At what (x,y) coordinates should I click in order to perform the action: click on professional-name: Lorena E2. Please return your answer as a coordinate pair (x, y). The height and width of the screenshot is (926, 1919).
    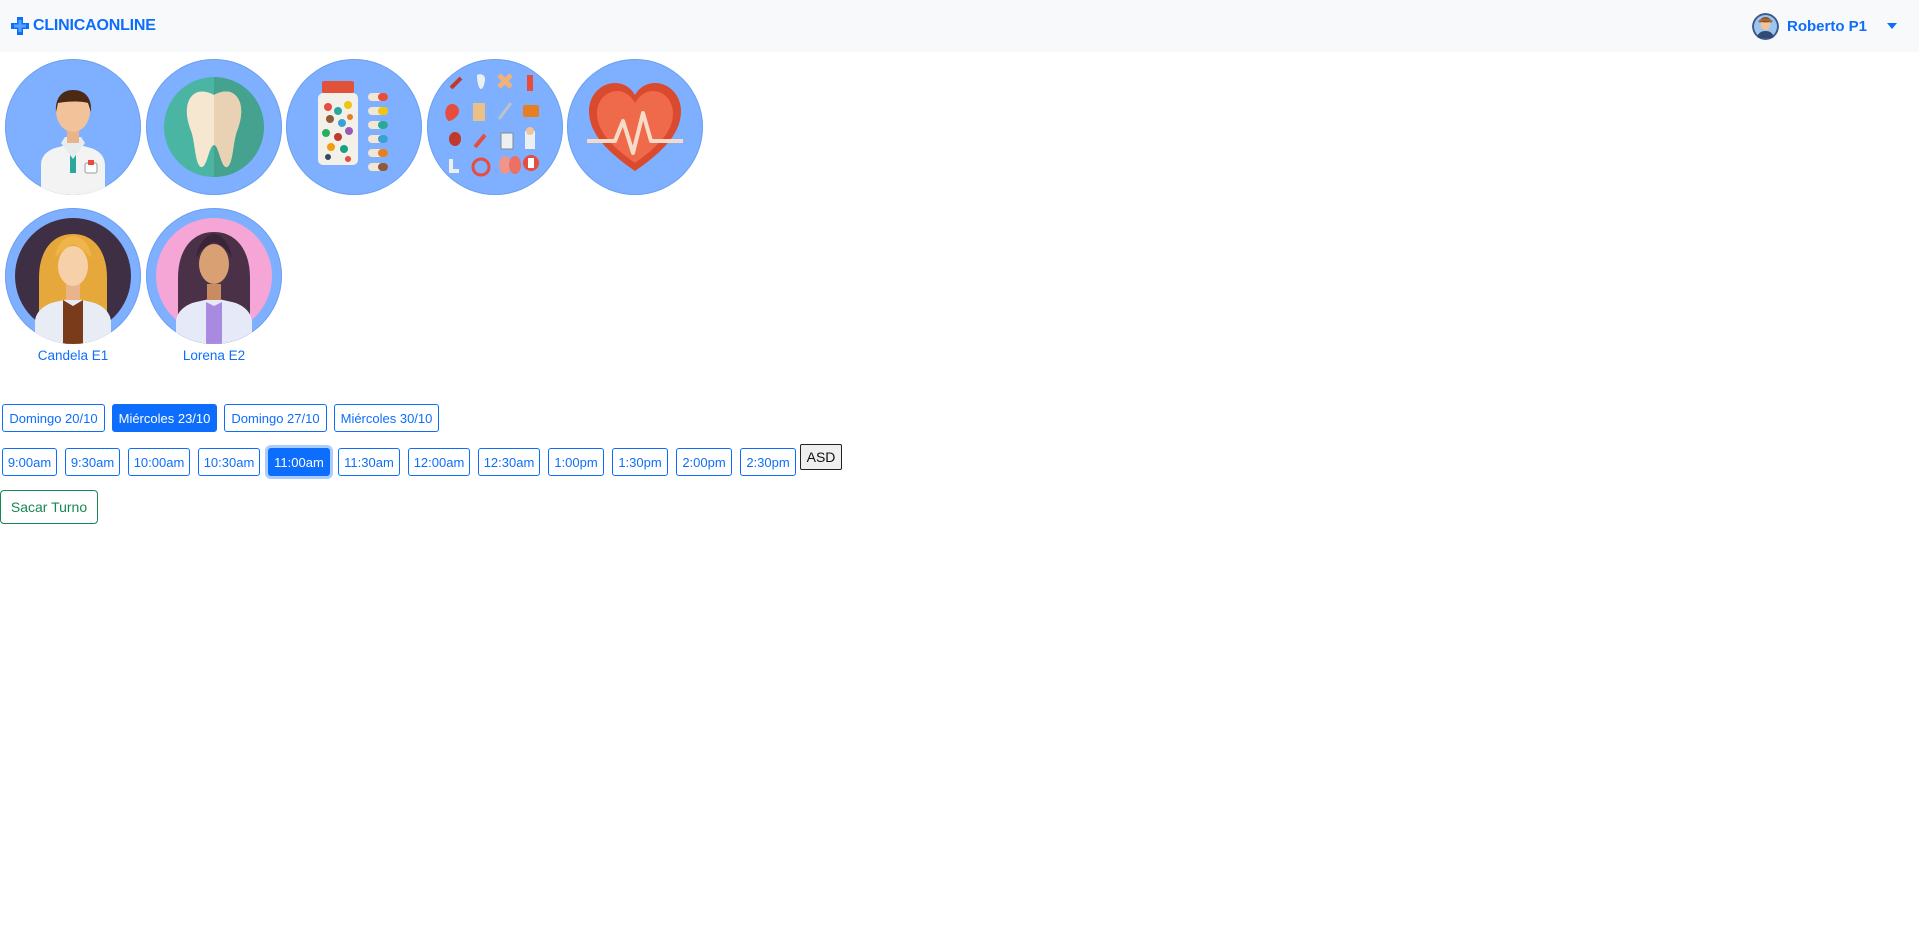
    Looking at the image, I should click on (214, 355).